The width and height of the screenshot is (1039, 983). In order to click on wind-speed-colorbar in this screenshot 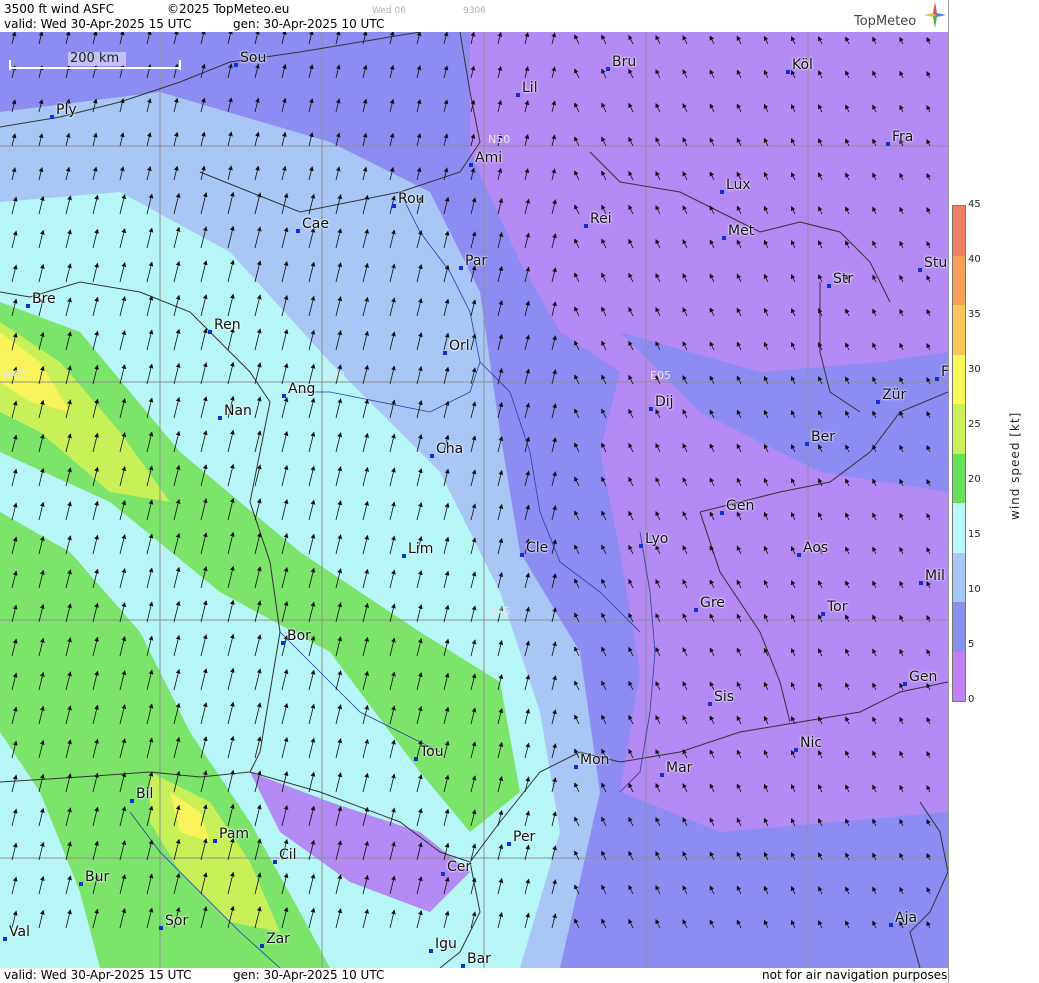, I will do `click(959, 453)`.